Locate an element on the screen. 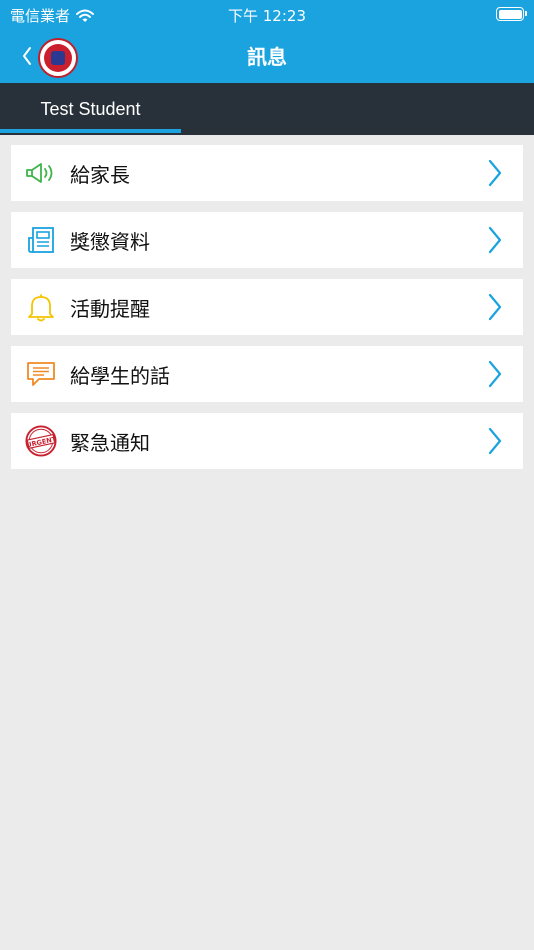 Image resolution: width=534 pixels, height=950 pixels. tab-label: Test Student is located at coordinates (90, 108).